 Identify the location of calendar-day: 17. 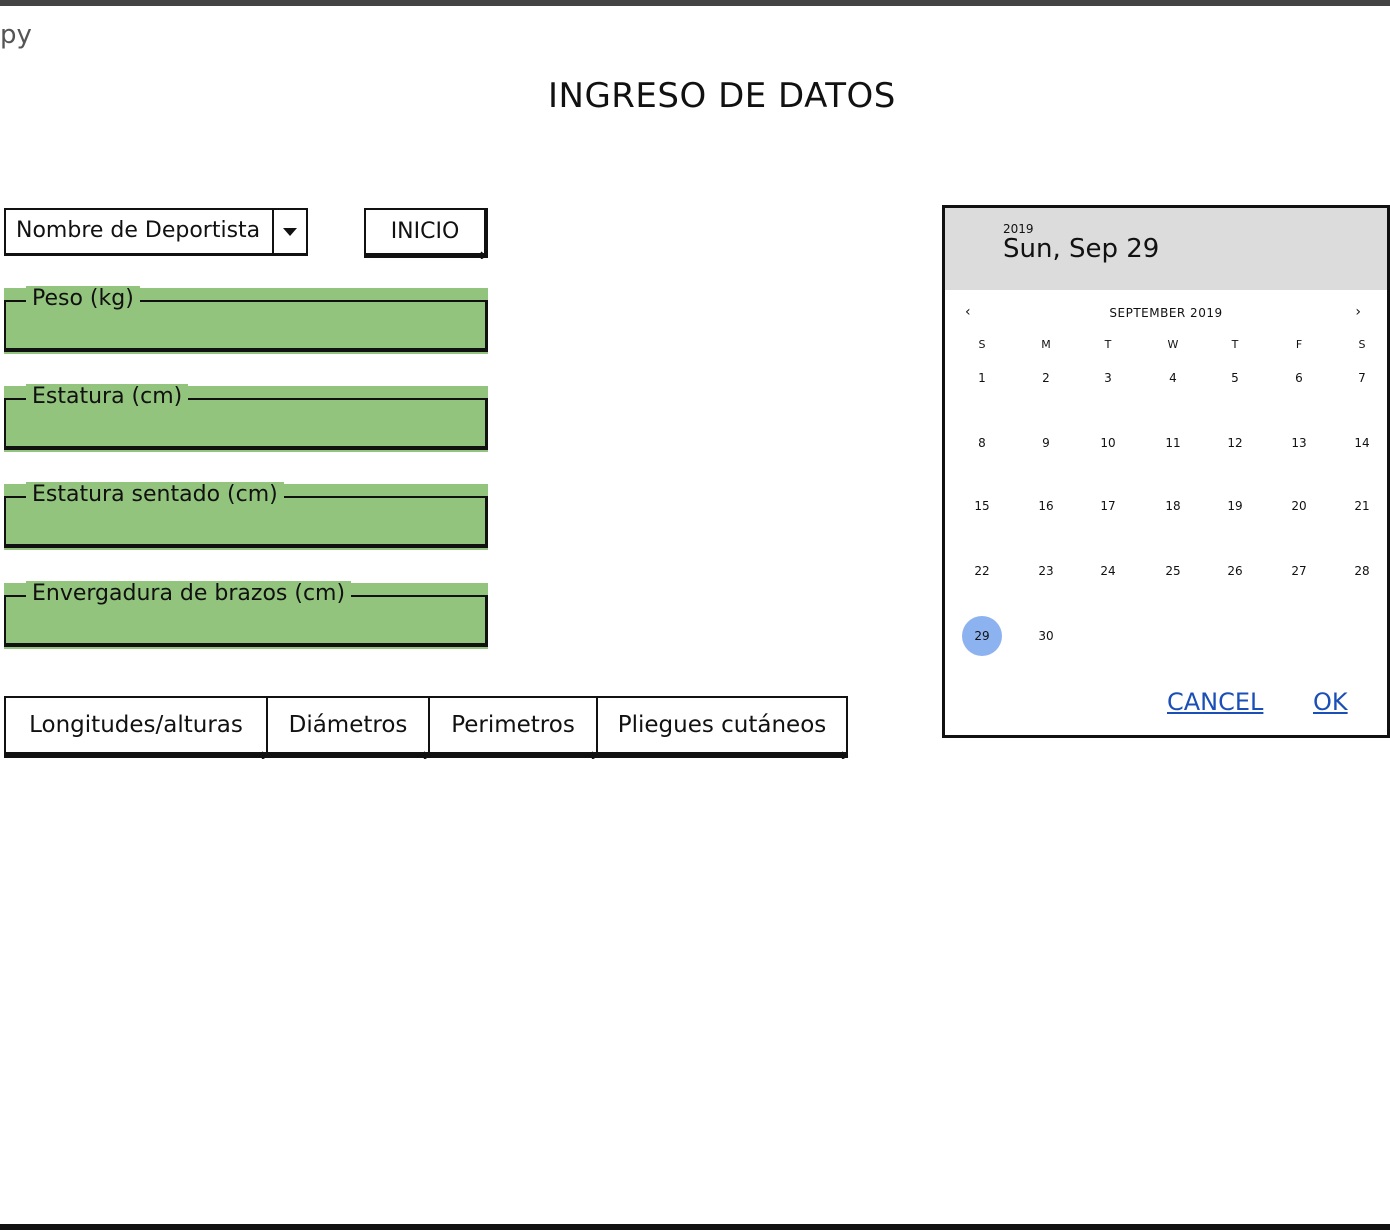
(1108, 506).